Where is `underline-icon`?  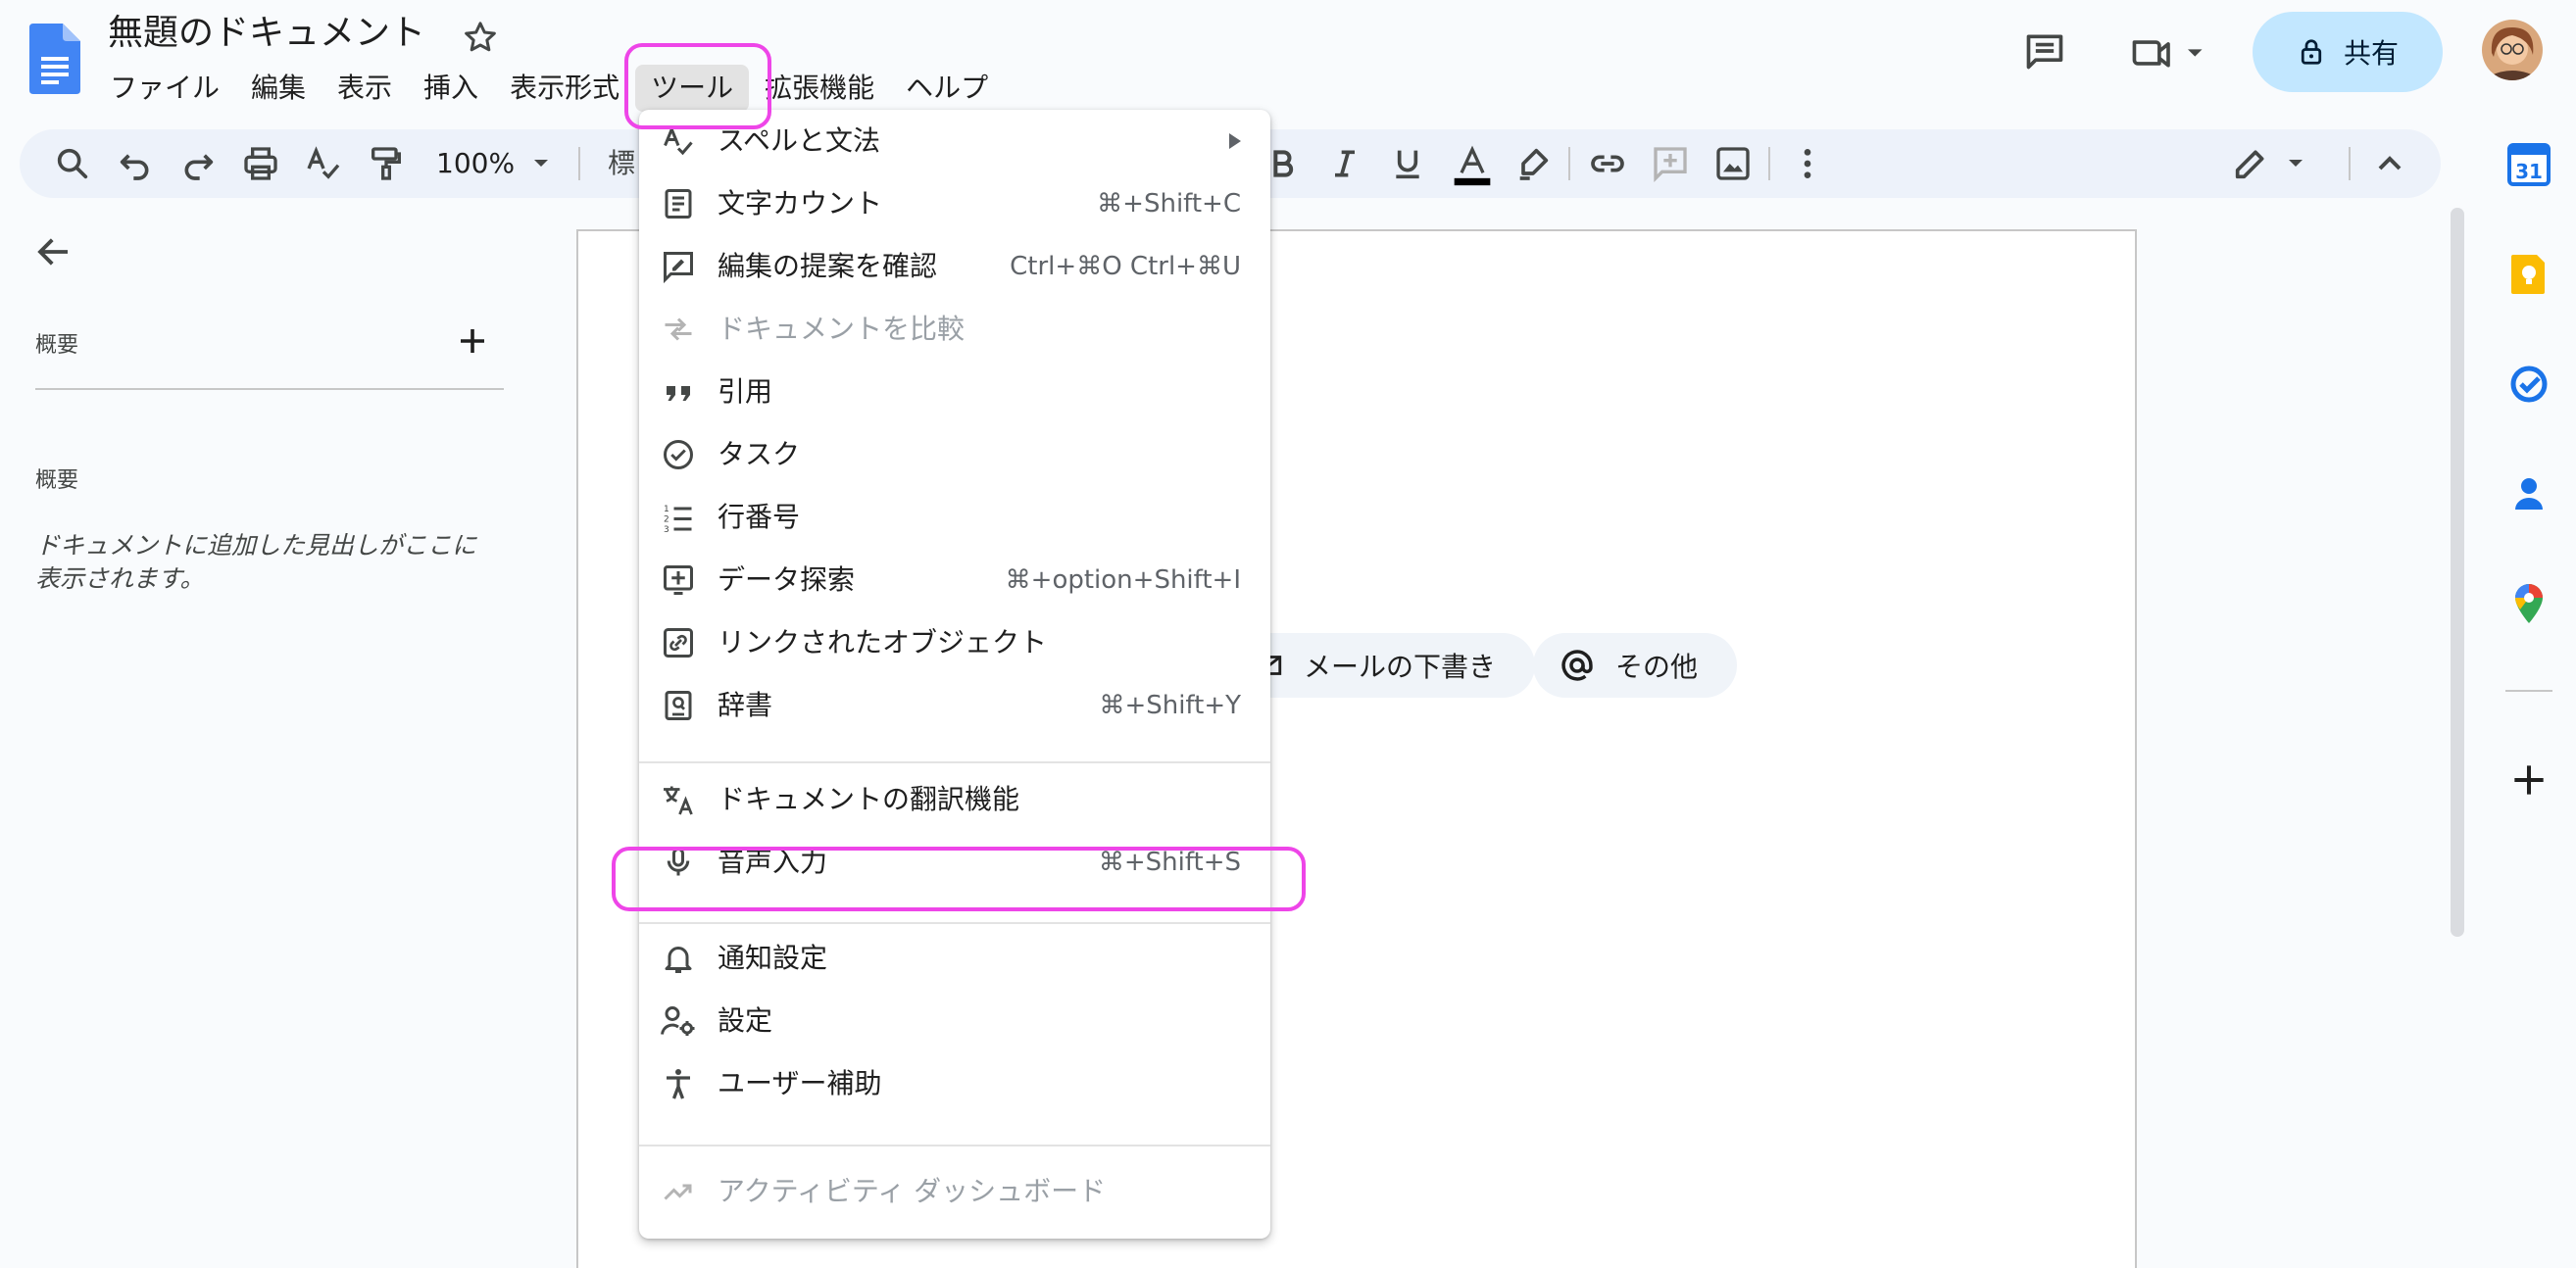 underline-icon is located at coordinates (1407, 163).